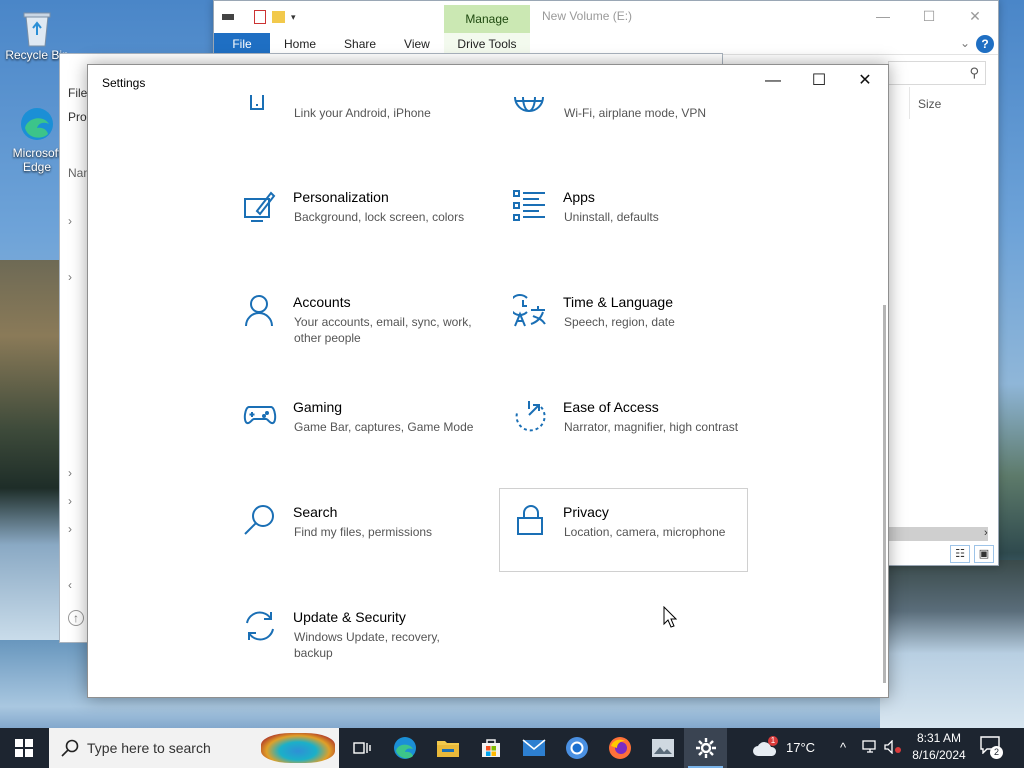  I want to click on explorer-ribbon: File Home Share View Drive Tools ⌄ ?, so click(606, 43).